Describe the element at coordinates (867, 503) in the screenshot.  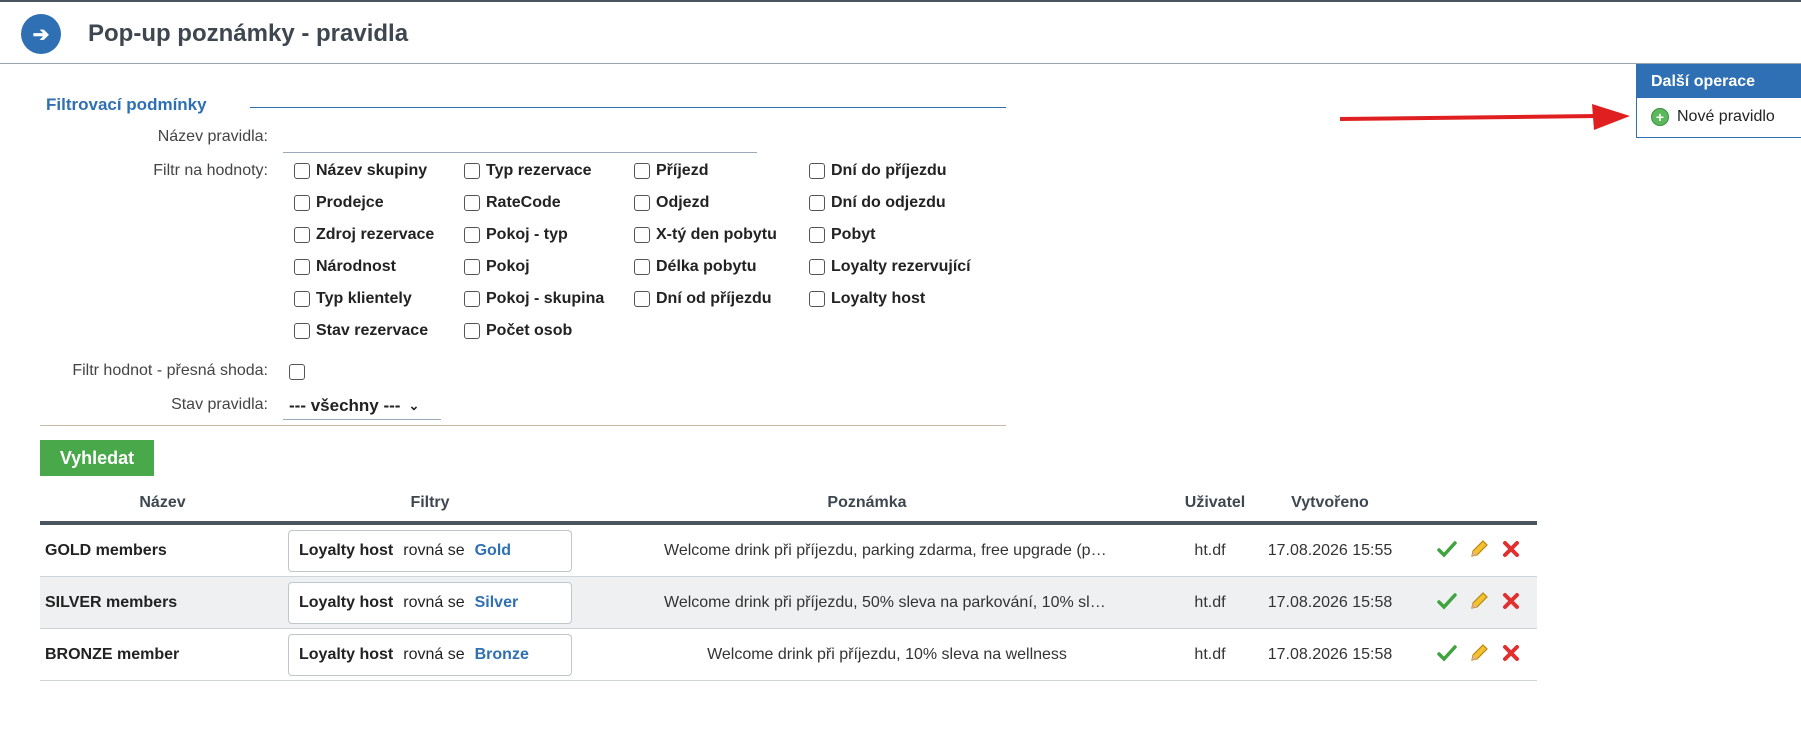
I see `column-header-note: Poznámka` at that location.